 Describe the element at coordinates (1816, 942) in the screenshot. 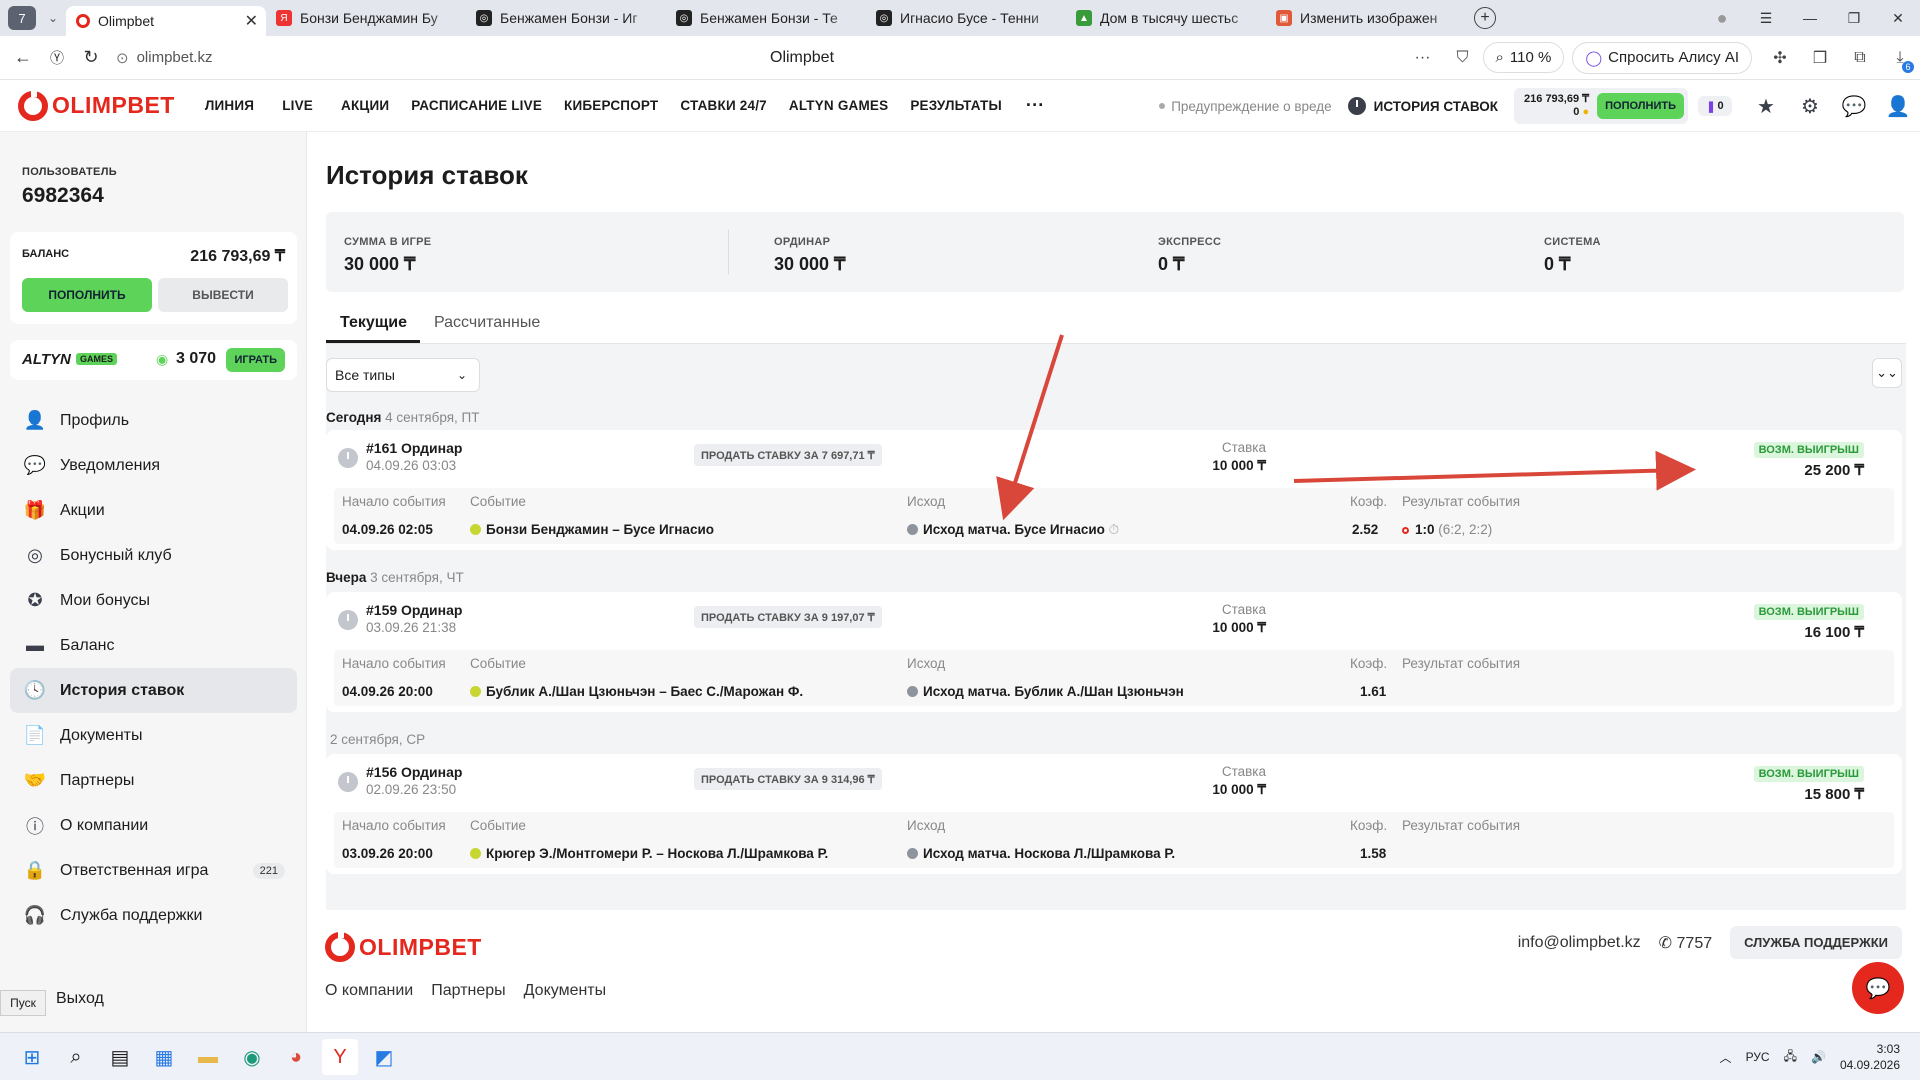

I see `support-button: СЛУЖБА ПОДДЕРЖКИ` at that location.